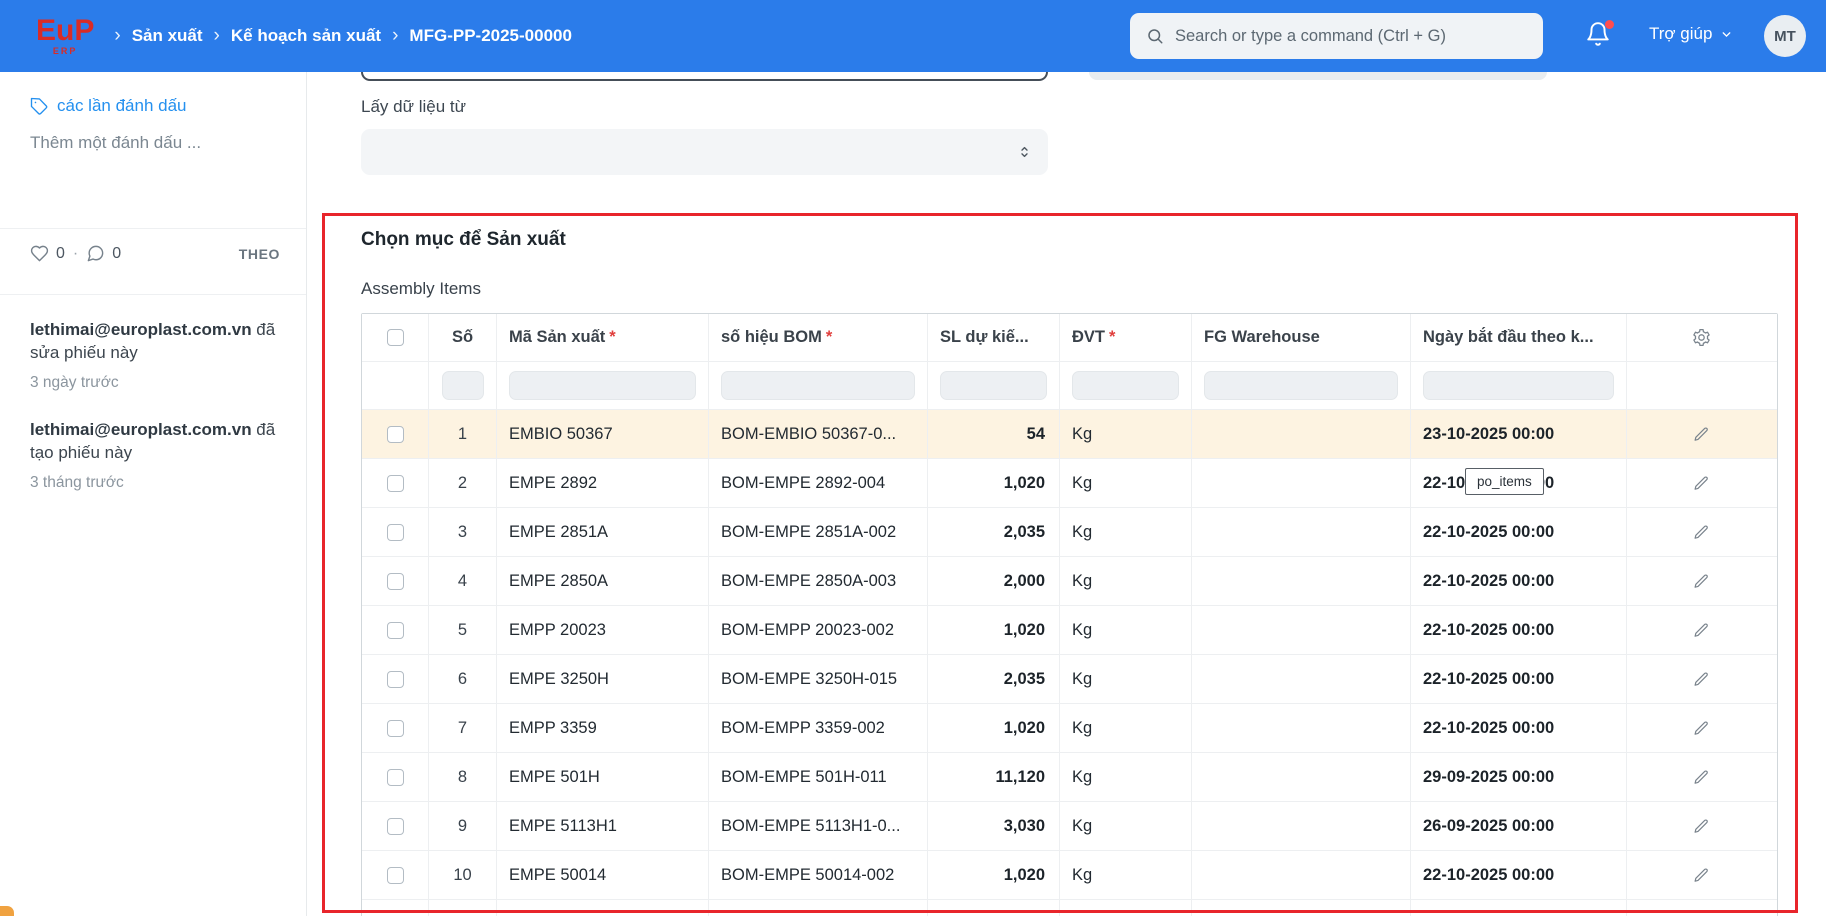  Describe the element at coordinates (77, 482) in the screenshot. I see `activity-timestamp: 3 tháng trước` at that location.